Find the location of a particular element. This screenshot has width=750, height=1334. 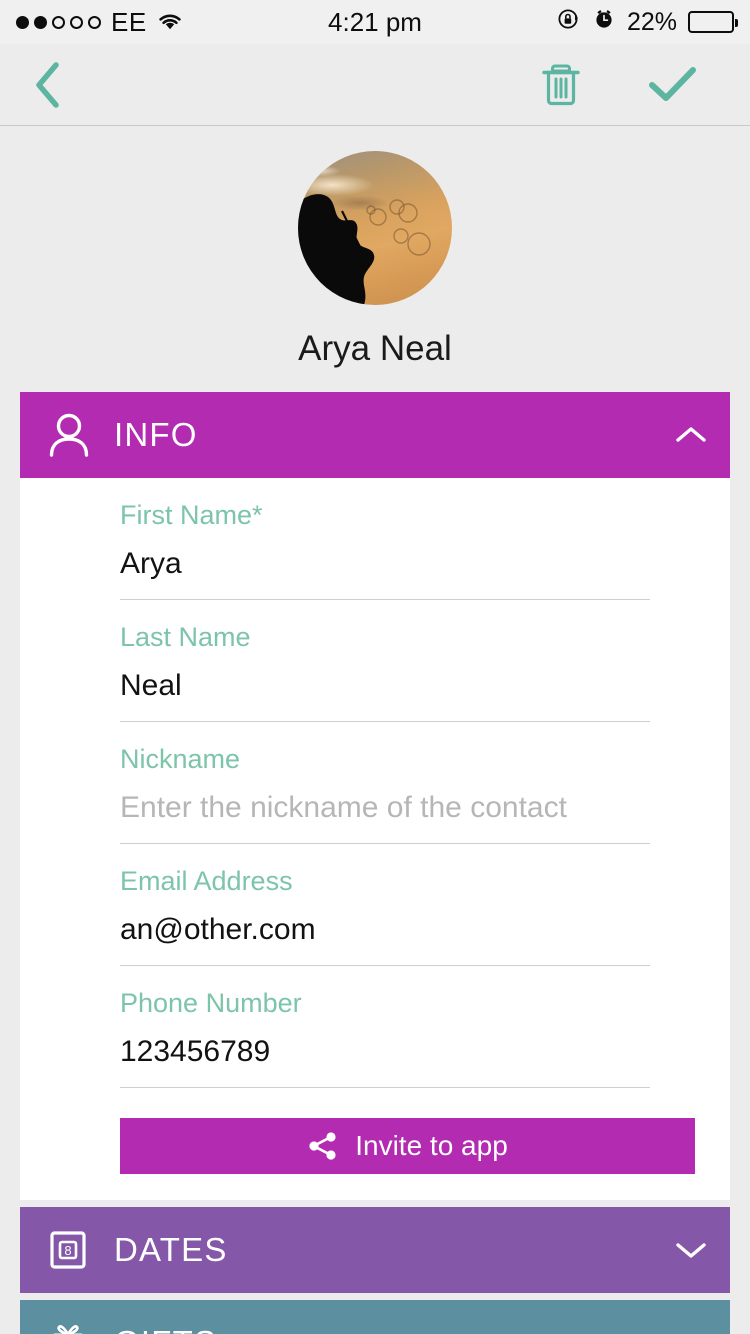

delete-contact-button is located at coordinates (561, 85).